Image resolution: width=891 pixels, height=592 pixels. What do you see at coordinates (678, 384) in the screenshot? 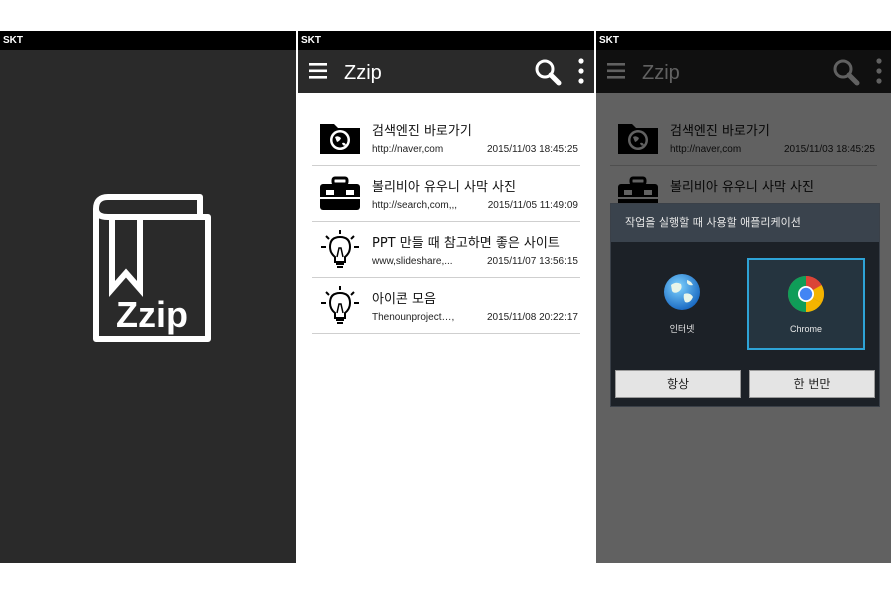
I see `always-button: 항상` at bounding box center [678, 384].